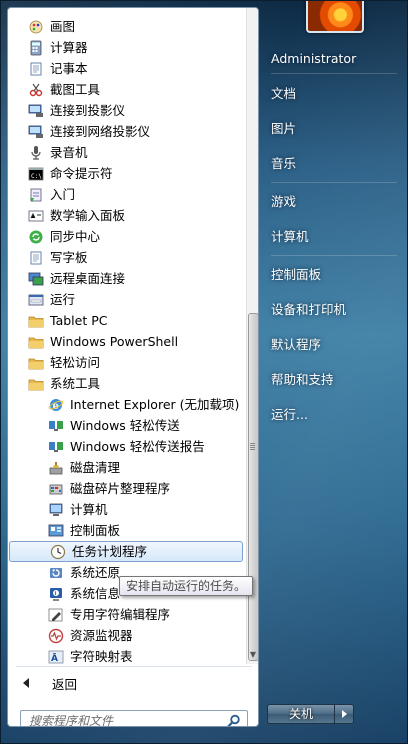 This screenshot has width=408, height=744. Describe the element at coordinates (252, 447) in the screenshot. I see `scrollbar-grip` at that location.